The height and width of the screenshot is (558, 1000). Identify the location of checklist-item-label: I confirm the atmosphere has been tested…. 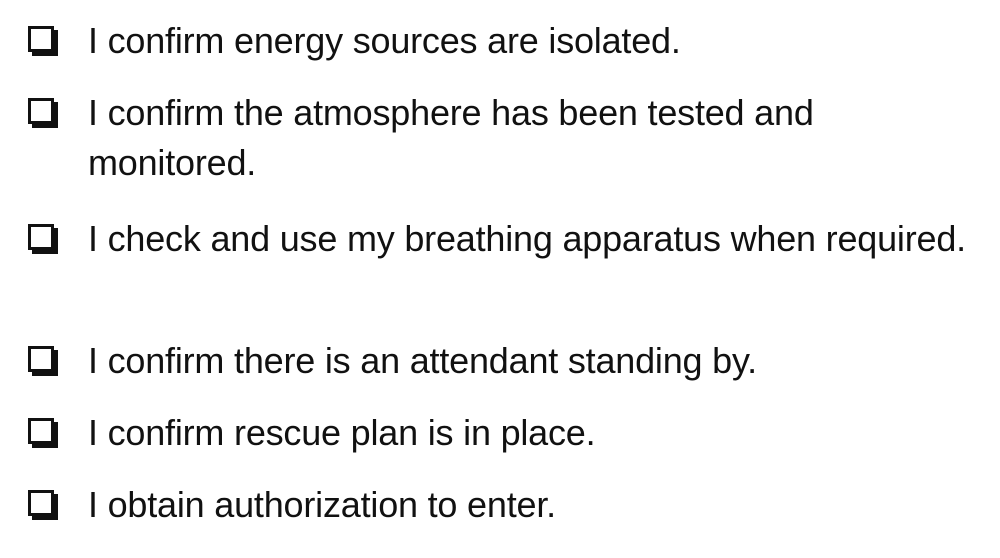
(451, 137).